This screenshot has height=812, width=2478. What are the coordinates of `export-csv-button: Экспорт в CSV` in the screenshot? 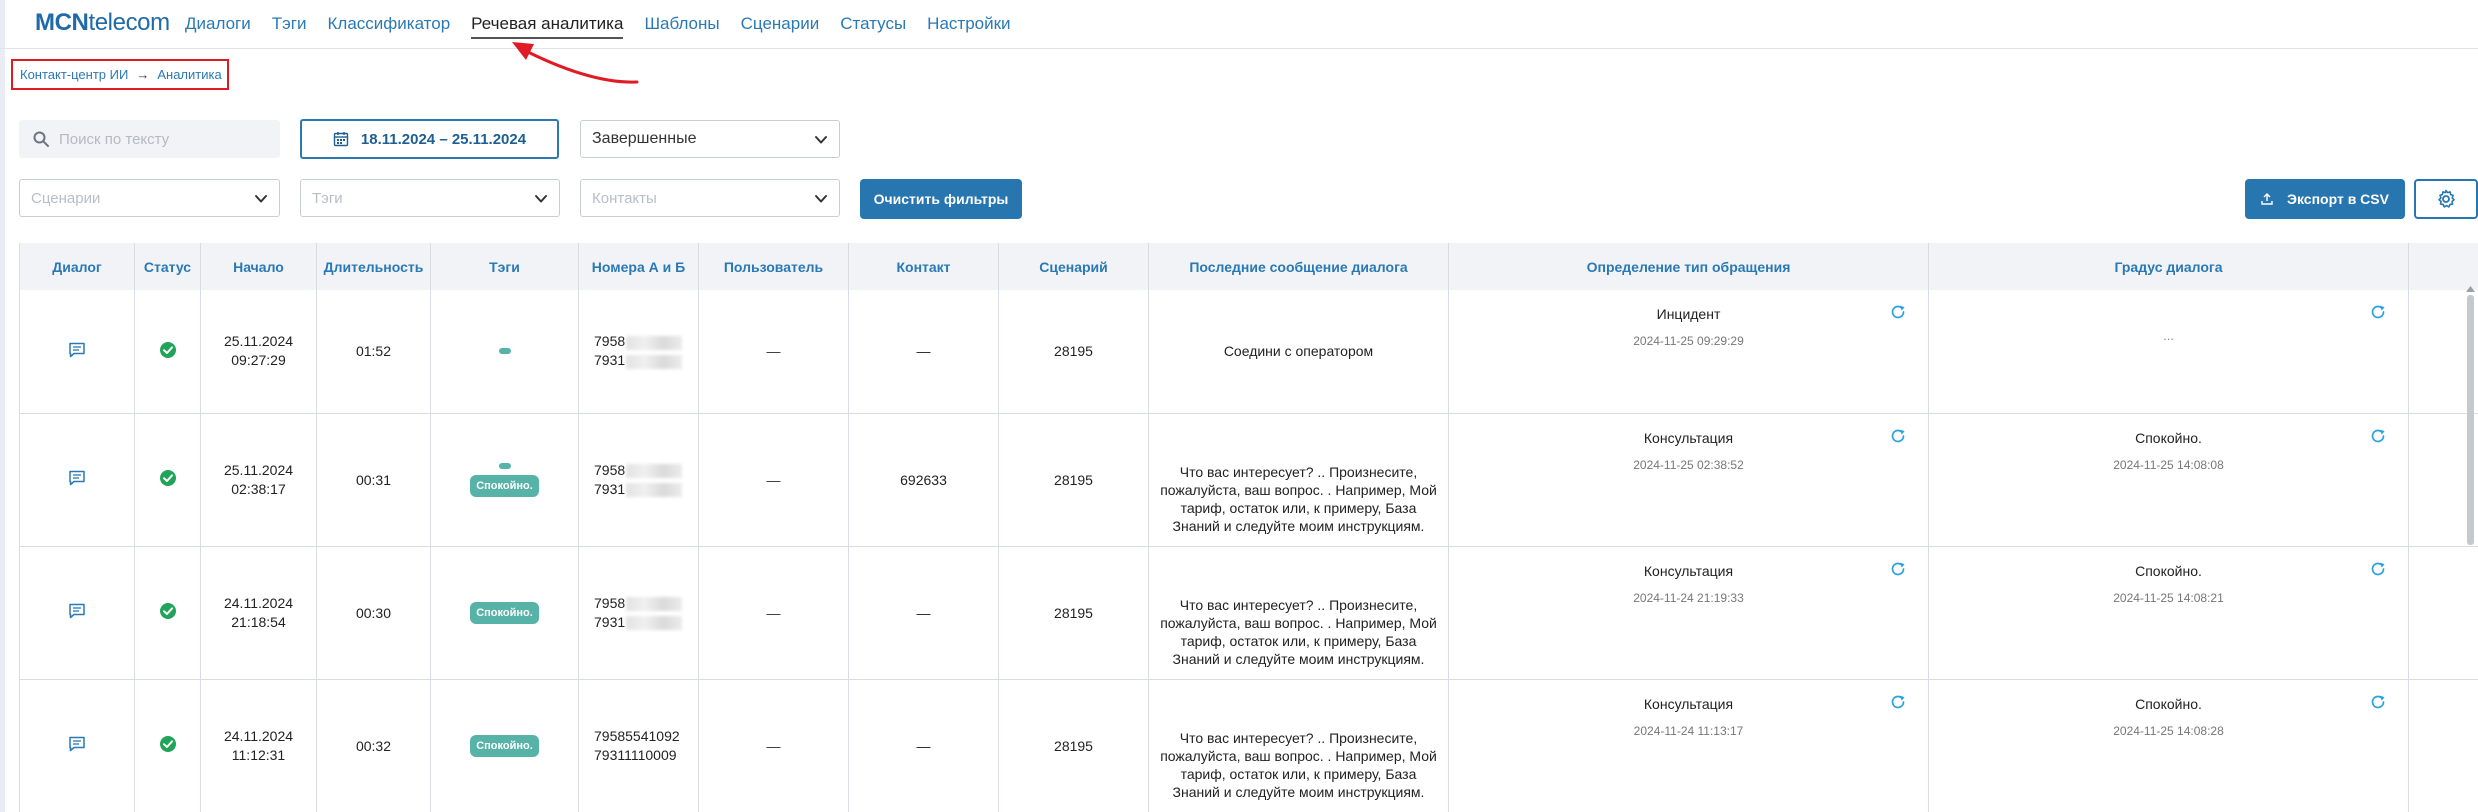 It's located at (2325, 199).